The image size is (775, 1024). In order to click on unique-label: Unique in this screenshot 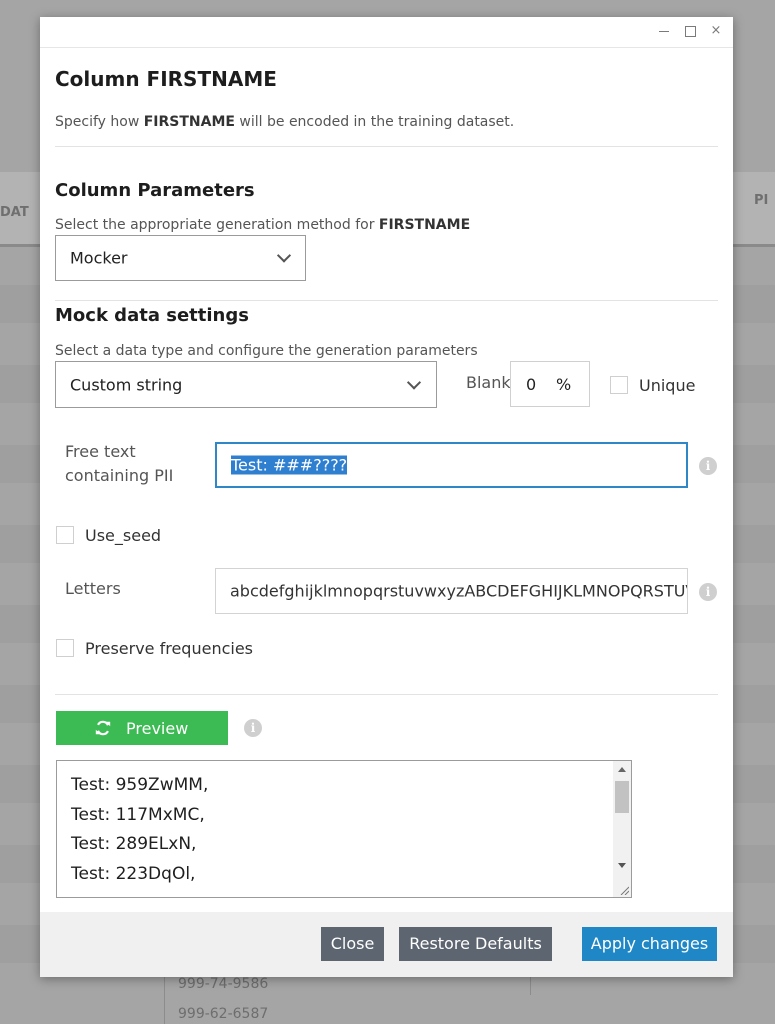, I will do `click(667, 385)`.